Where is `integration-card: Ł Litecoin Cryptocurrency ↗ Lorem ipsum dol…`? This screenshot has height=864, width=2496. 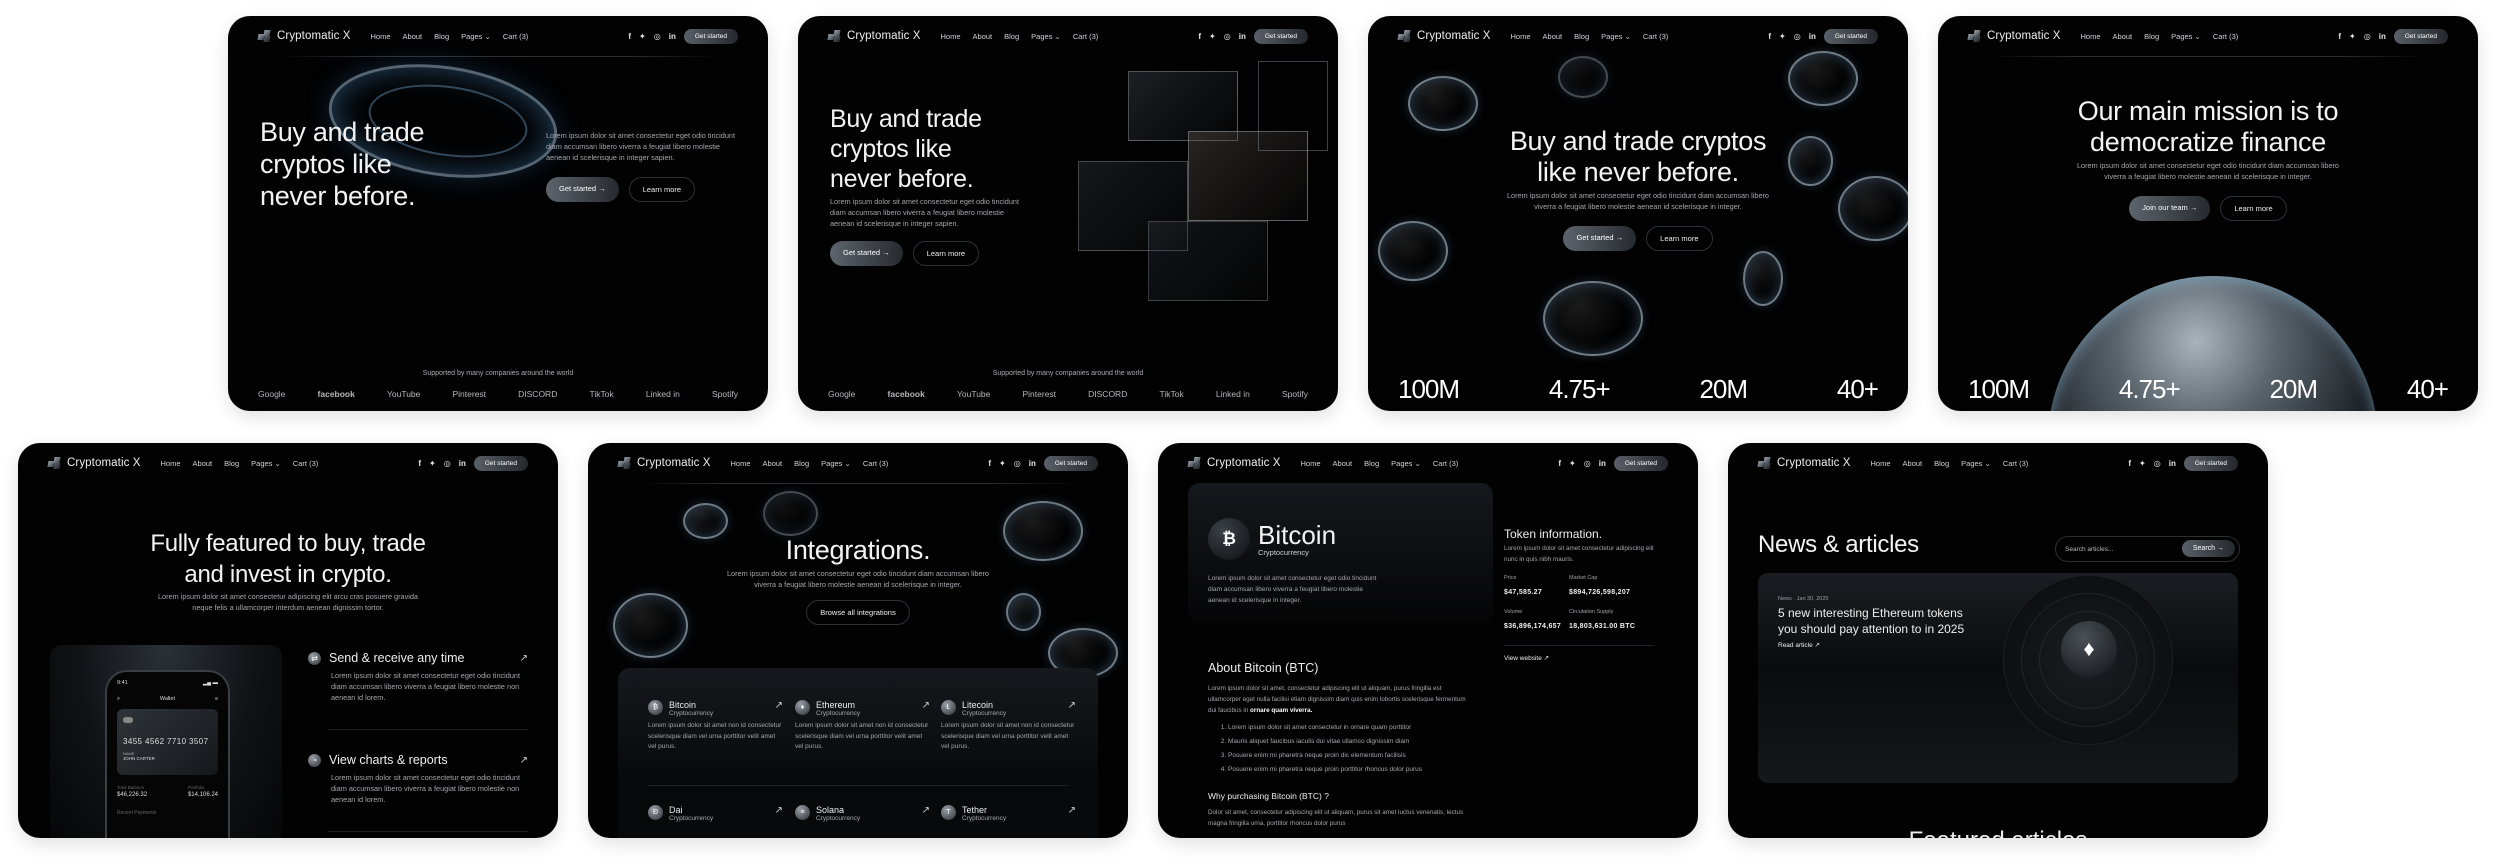 integration-card: Ł Litecoin Cryptocurrency ↗ Lorem ipsum dol… is located at coordinates (1008, 726).